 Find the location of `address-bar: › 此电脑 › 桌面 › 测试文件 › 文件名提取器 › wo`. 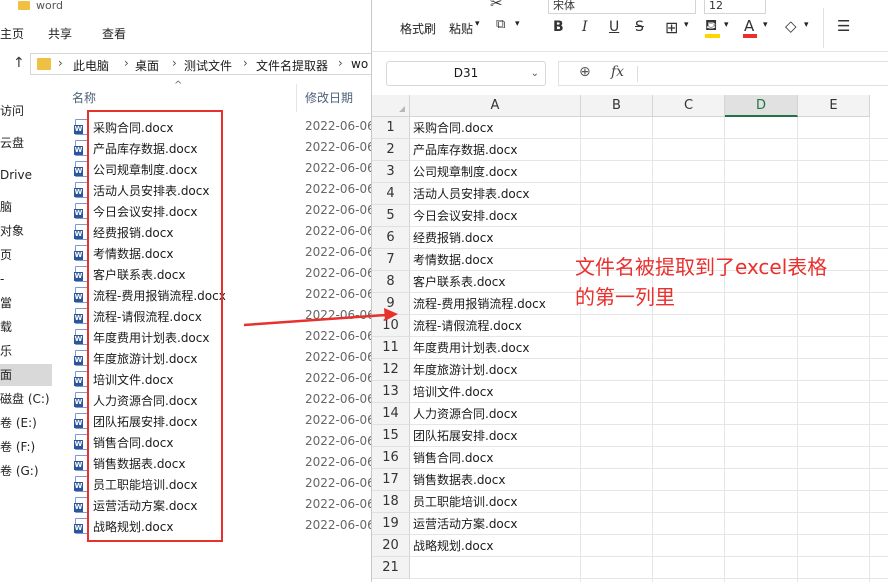

address-bar: › 此电脑 › 桌面 › 测试文件 › 文件名提取器 › wo is located at coordinates (201, 64).